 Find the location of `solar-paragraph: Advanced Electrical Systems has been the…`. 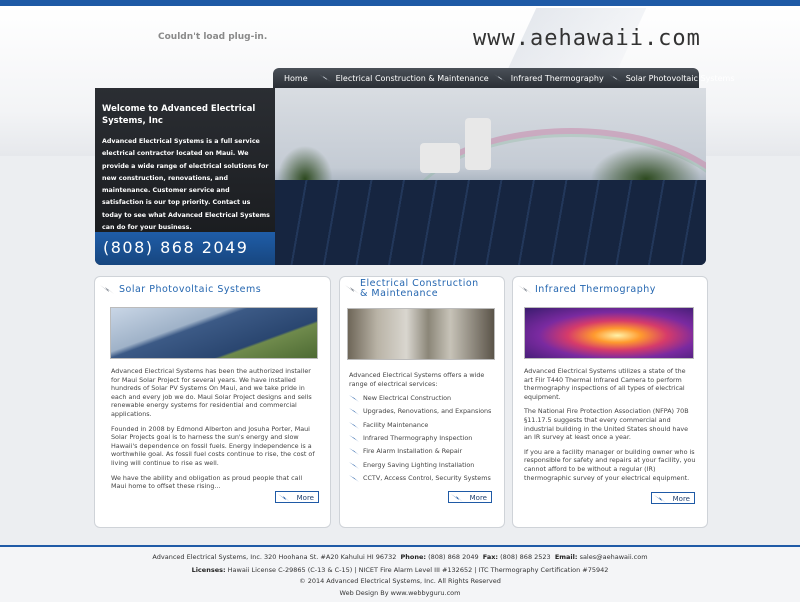

solar-paragraph: Advanced Electrical Systems has been the… is located at coordinates (211, 392).